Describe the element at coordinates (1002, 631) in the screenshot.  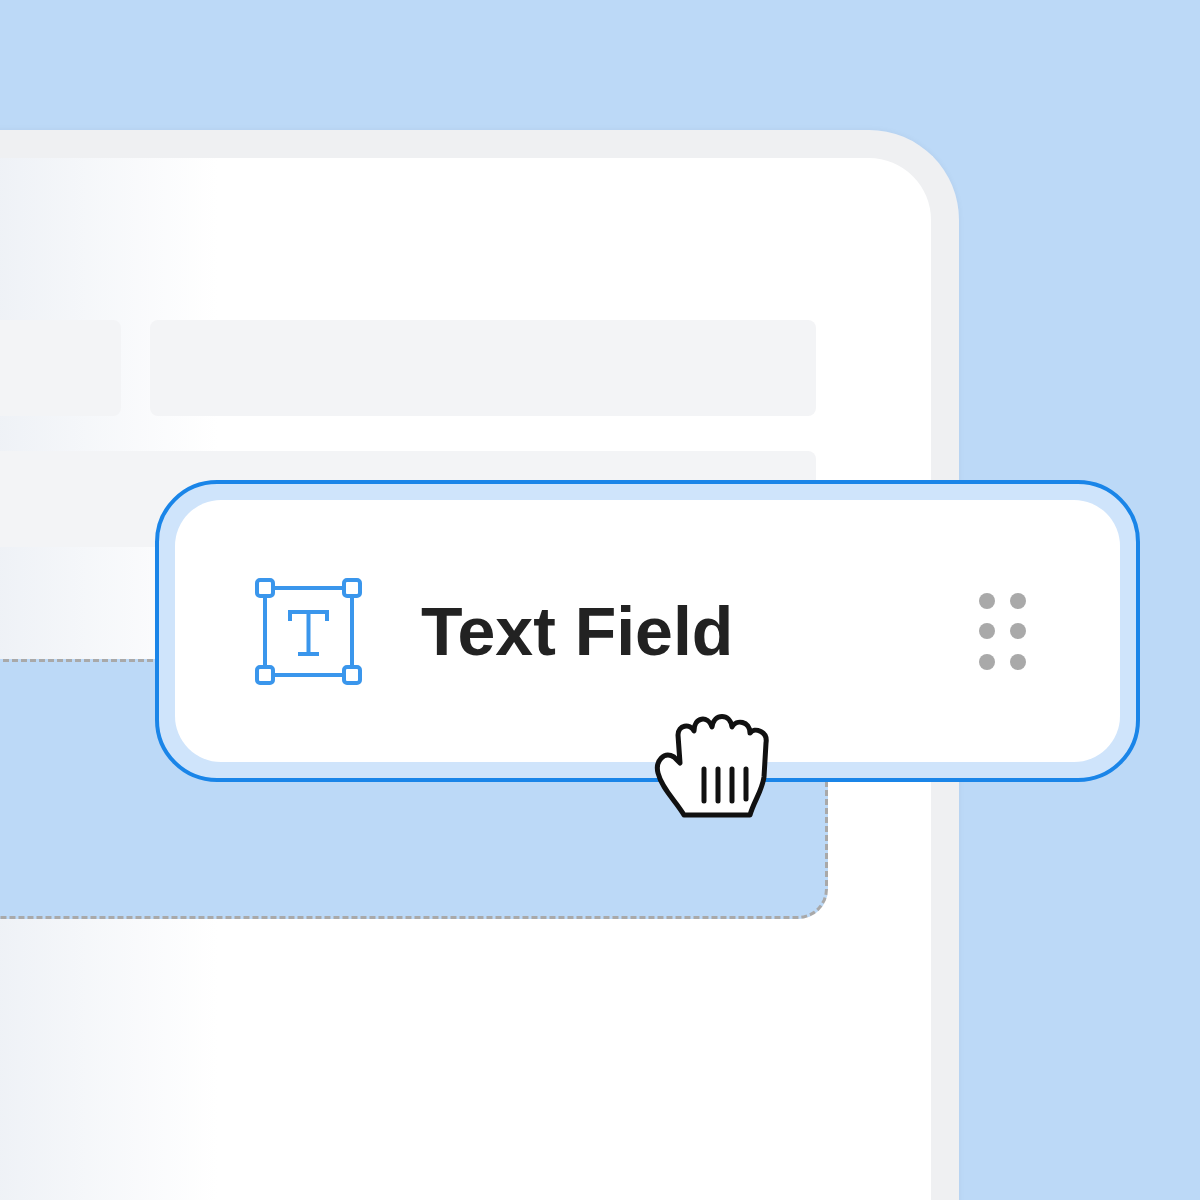
I see `drag-handle-icon` at that location.